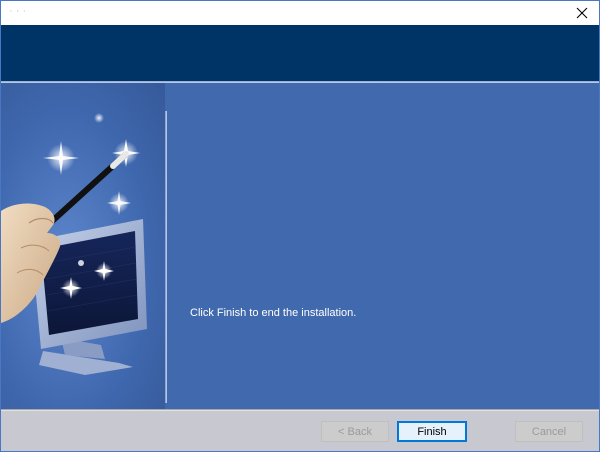  I want to click on cancel-button: Cancel, so click(549, 431).